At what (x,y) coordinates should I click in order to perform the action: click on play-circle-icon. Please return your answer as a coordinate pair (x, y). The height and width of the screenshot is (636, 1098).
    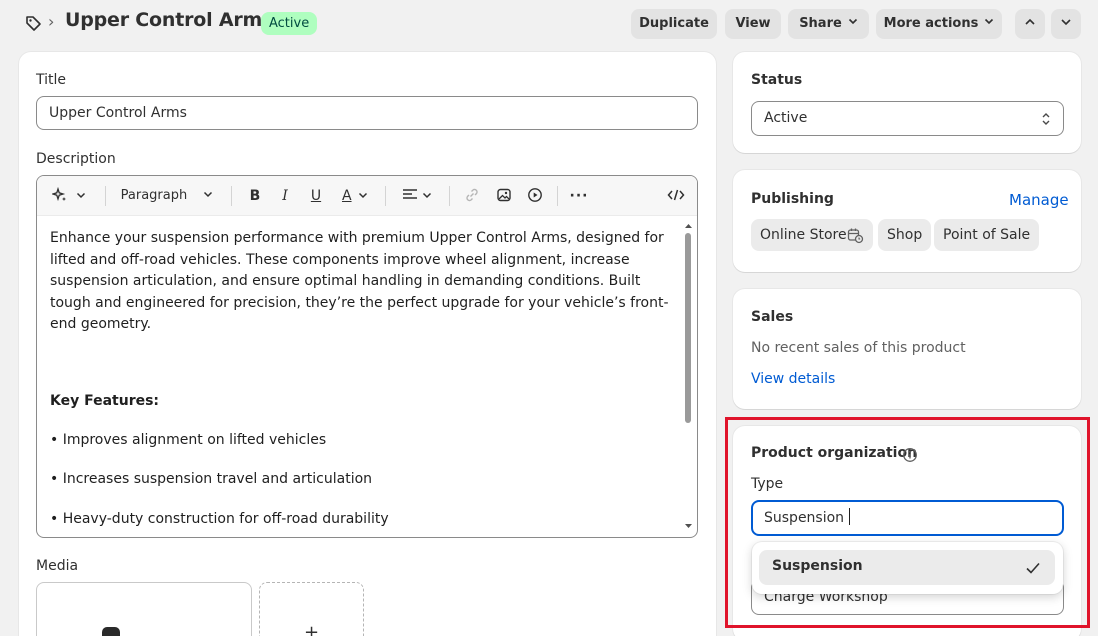
    Looking at the image, I should click on (535, 195).